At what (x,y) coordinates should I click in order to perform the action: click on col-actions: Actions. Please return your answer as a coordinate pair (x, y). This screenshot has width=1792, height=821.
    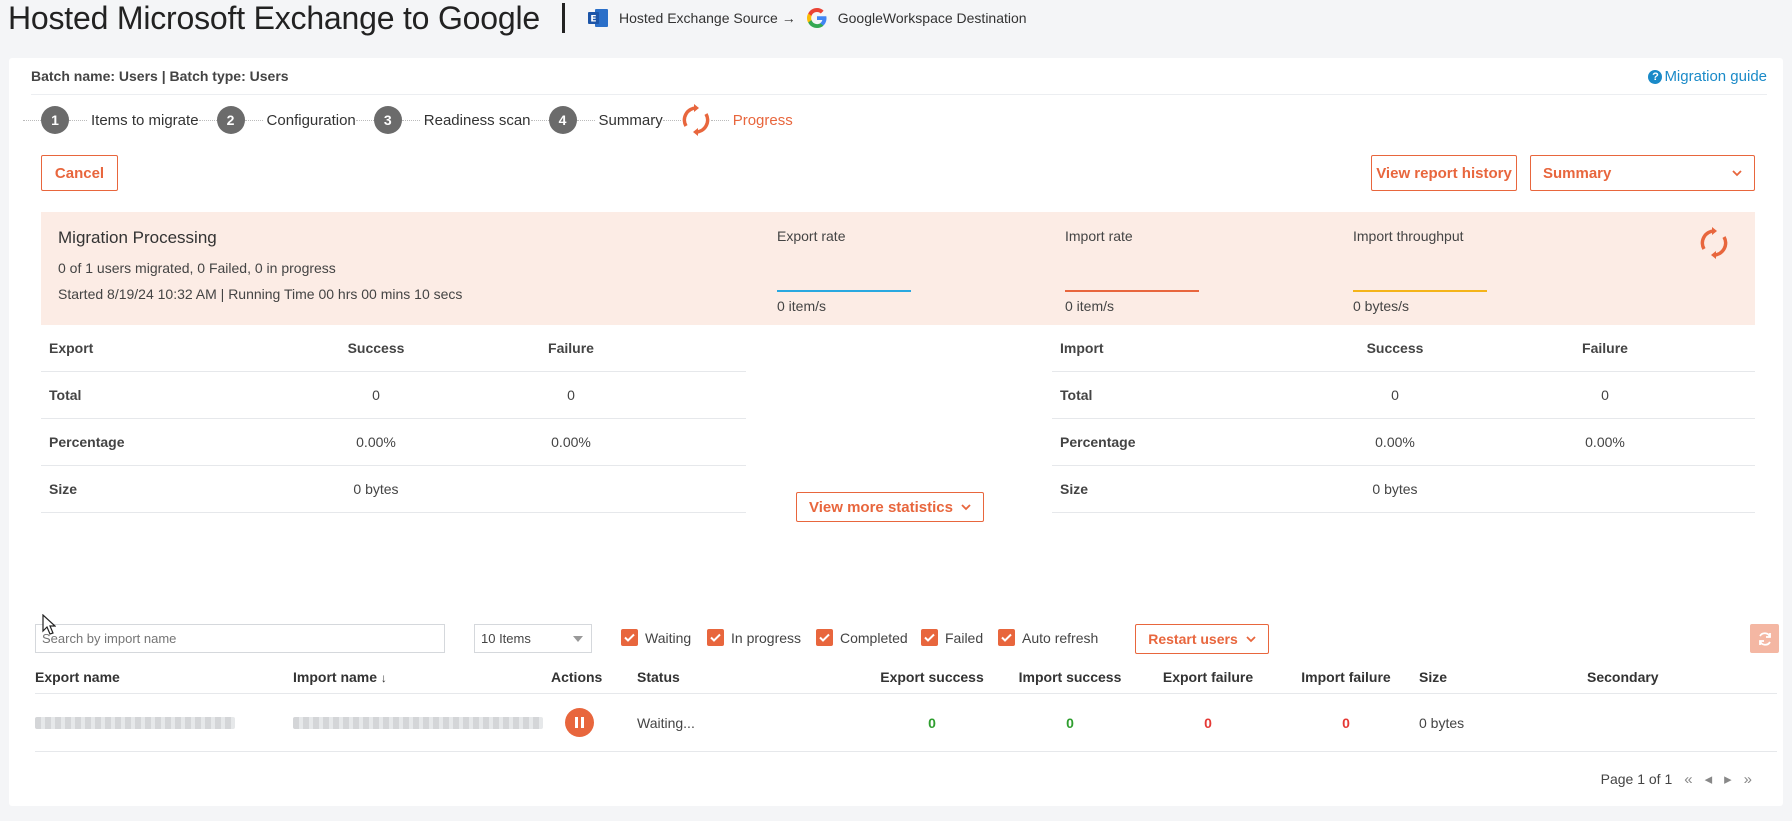
    Looking at the image, I should click on (577, 676).